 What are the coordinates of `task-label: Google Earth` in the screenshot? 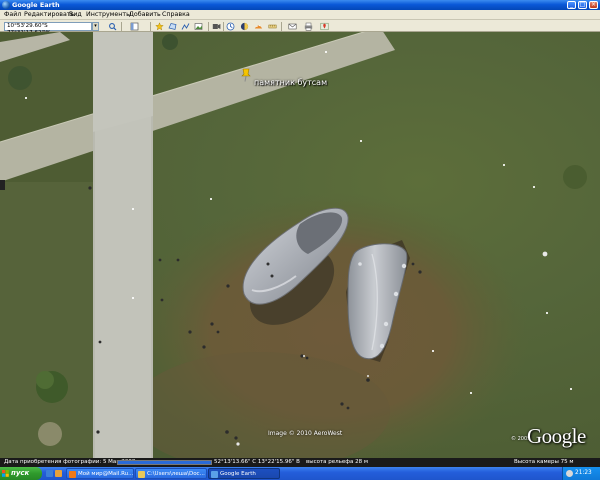 It's located at (238, 474).